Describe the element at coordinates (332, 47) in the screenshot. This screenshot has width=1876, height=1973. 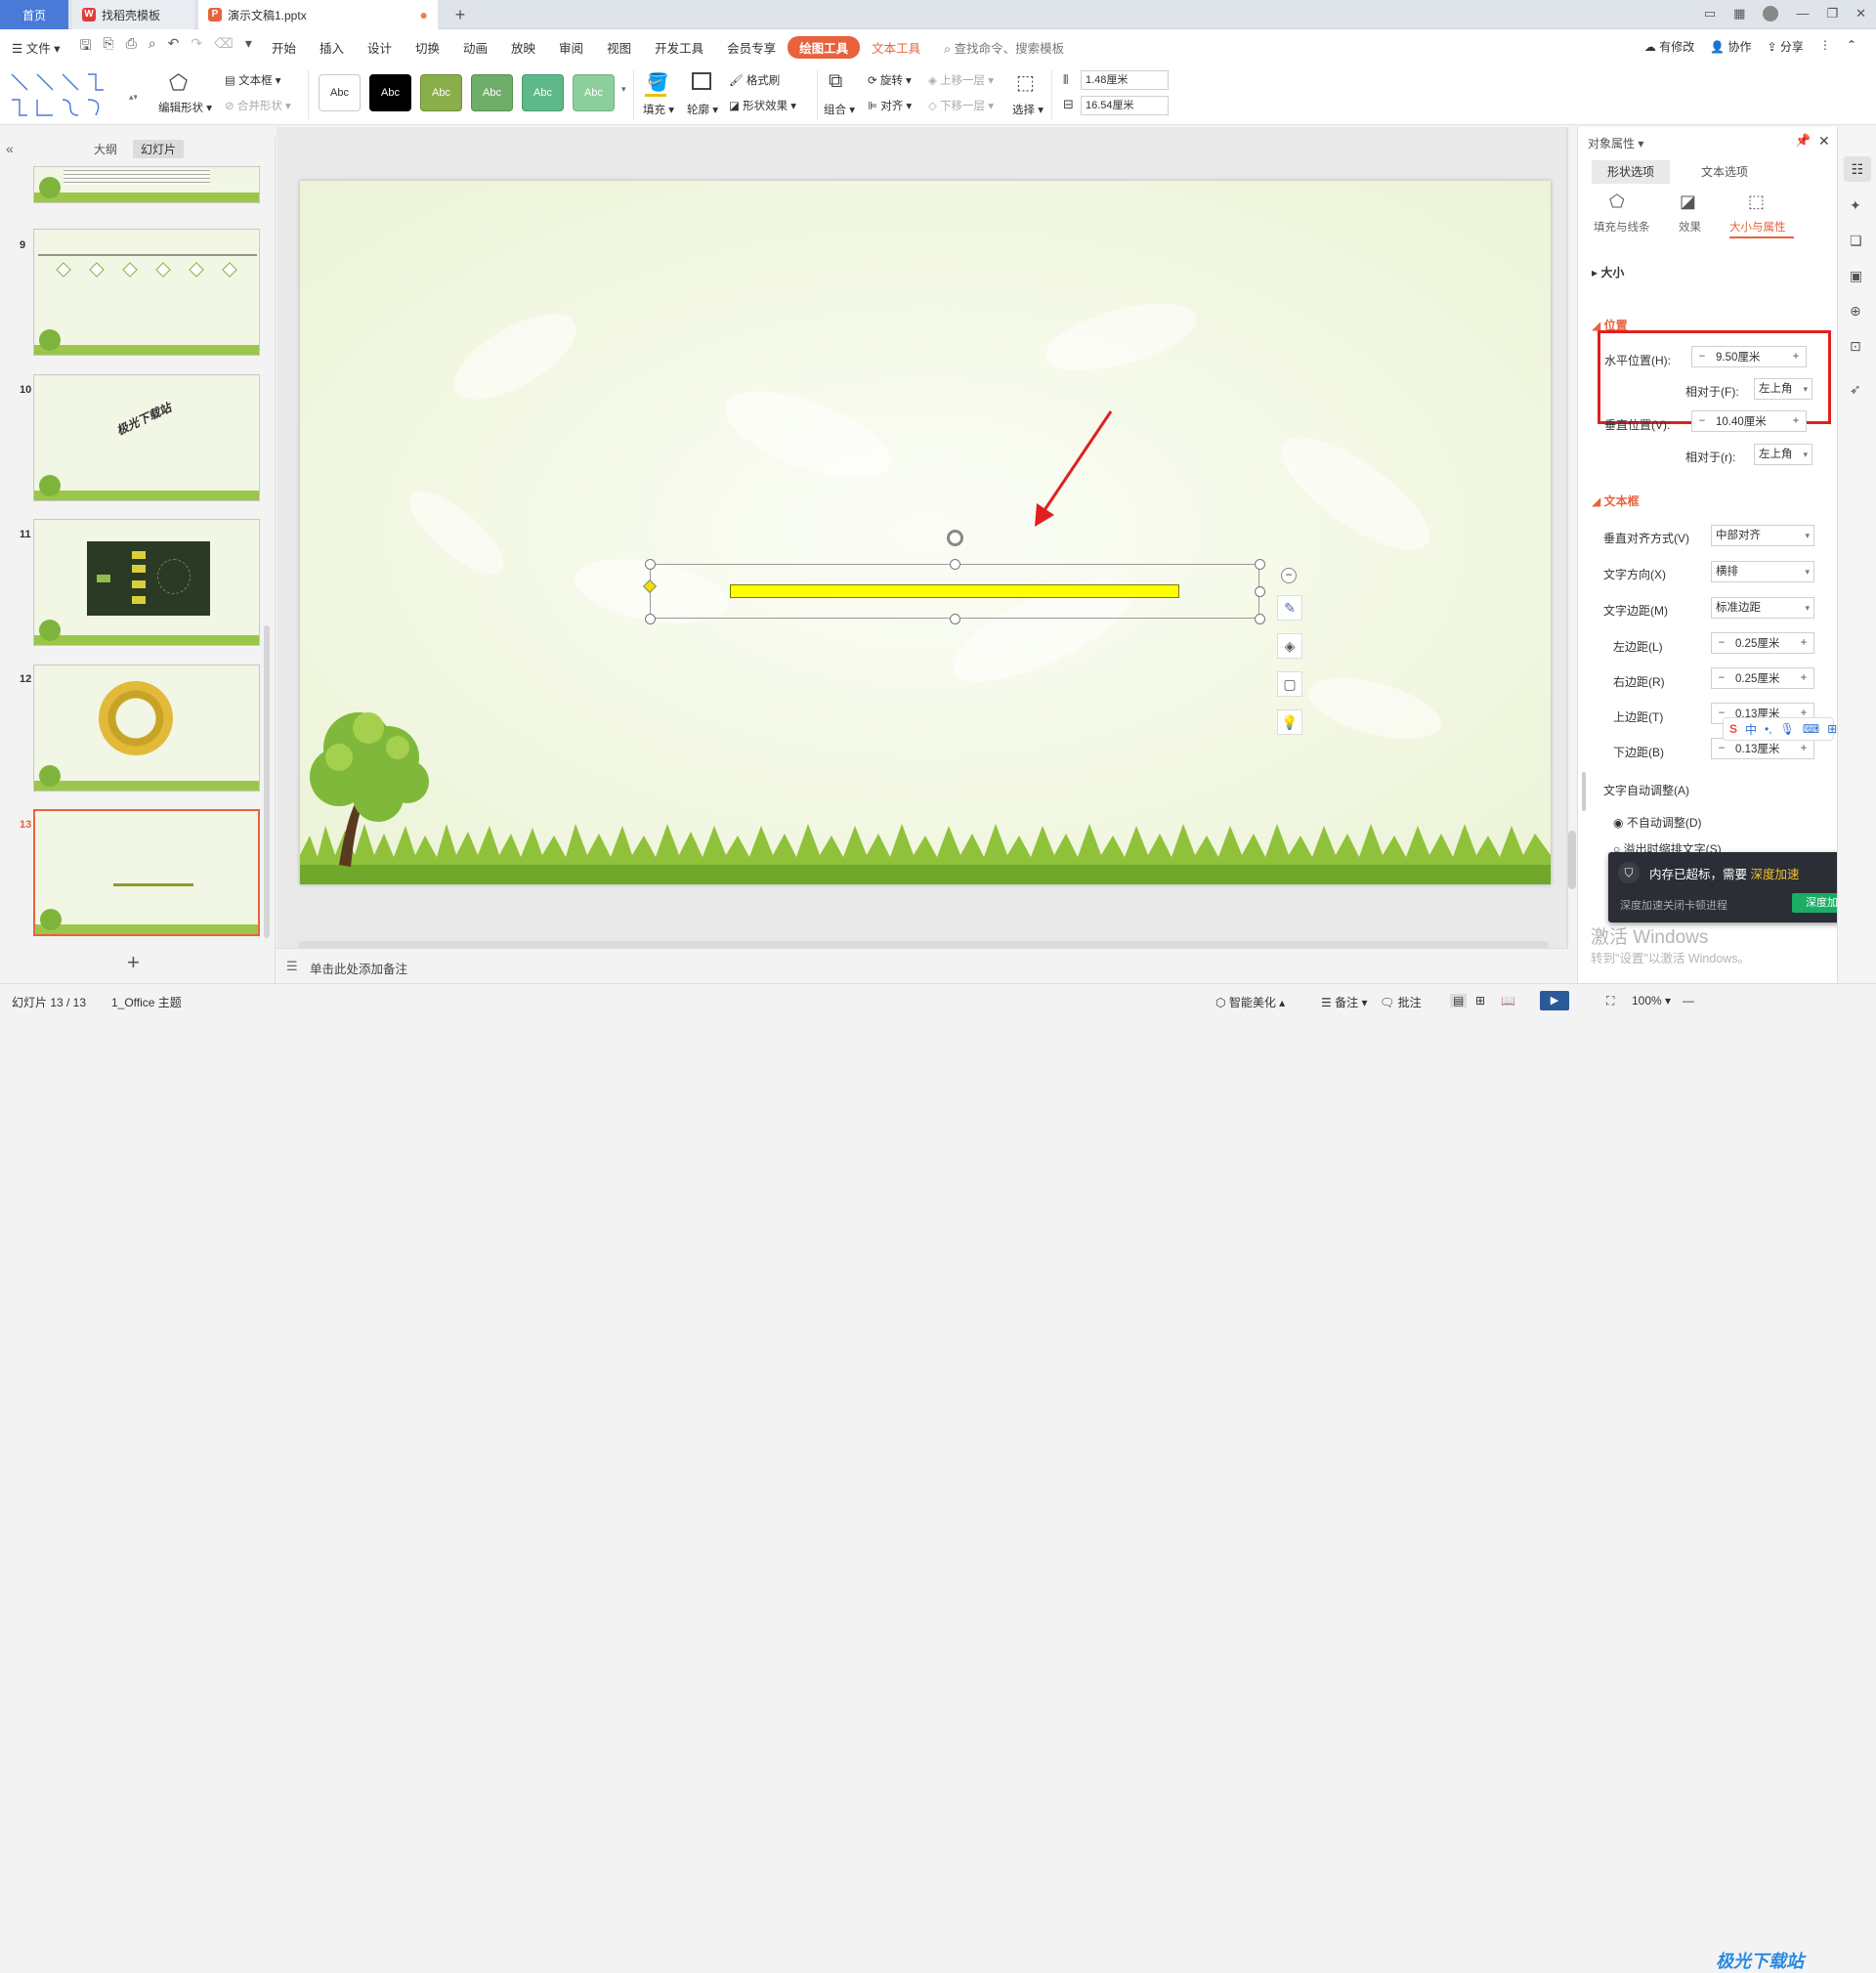
I see `menu-insert: 插入` at that location.